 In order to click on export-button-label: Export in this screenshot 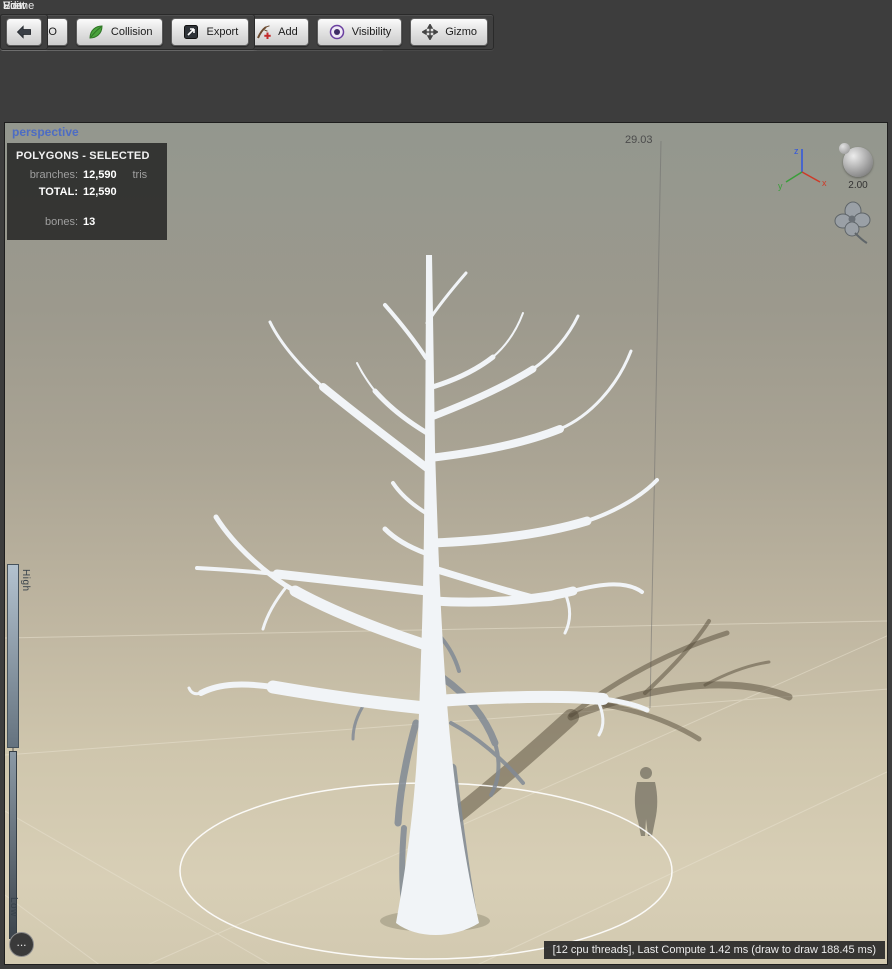, I will do `click(222, 32)`.